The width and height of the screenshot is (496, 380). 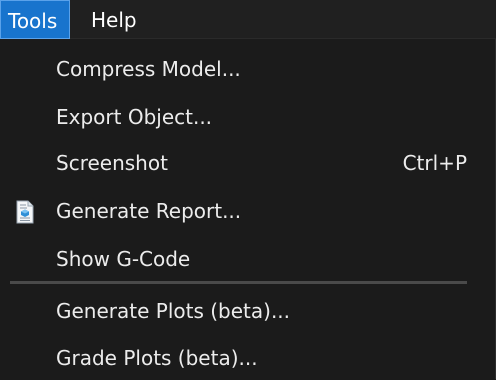 What do you see at coordinates (248, 19) in the screenshot?
I see `menu-bar: Tools Help` at bounding box center [248, 19].